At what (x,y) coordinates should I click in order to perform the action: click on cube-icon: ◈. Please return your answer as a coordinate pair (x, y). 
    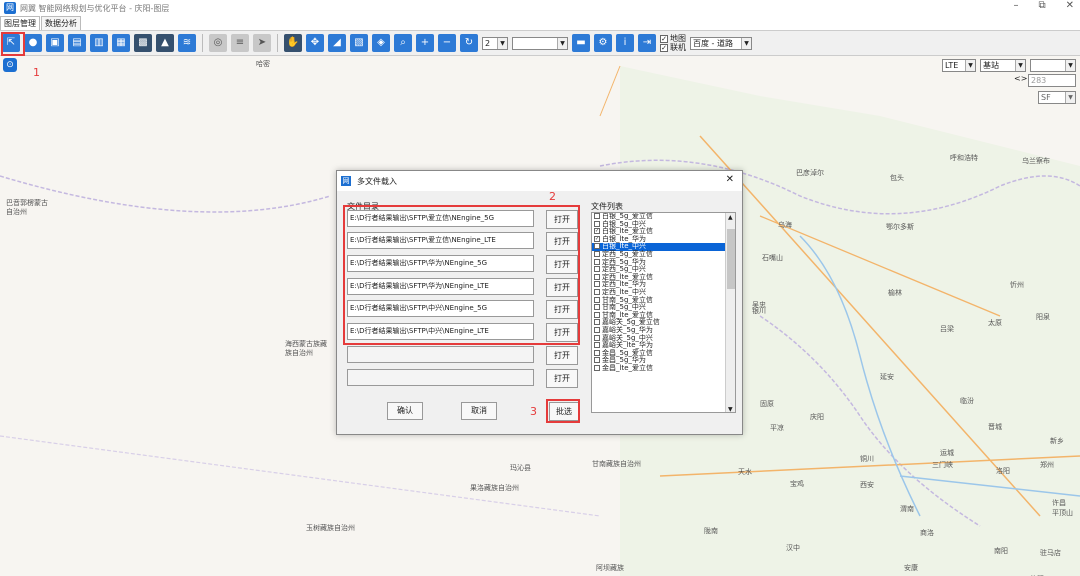
    Looking at the image, I should click on (381, 43).